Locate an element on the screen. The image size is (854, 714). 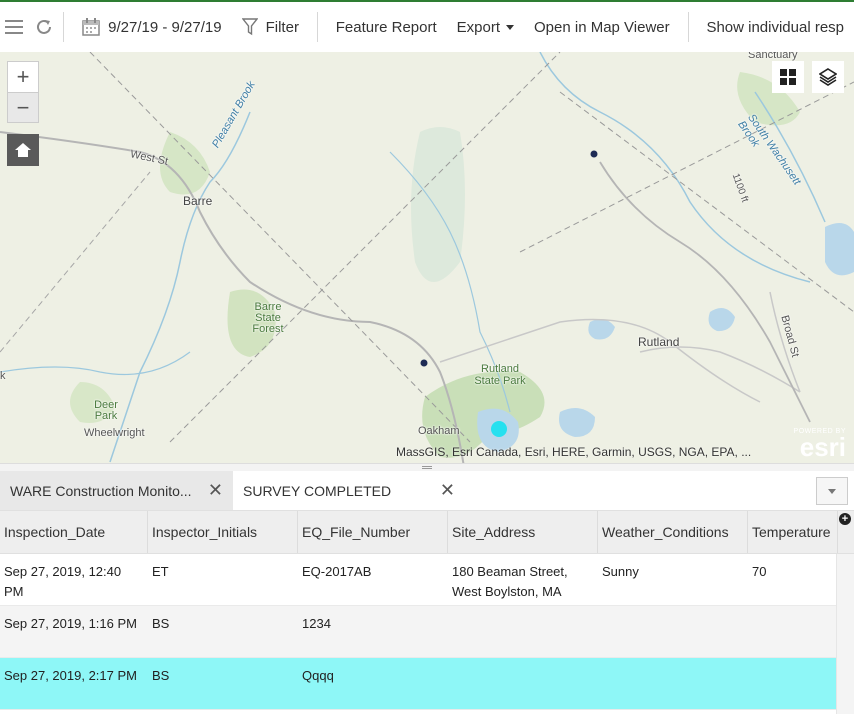
date-range-button: 9/27/19 - 9/27/19 is located at coordinates (152, 27).